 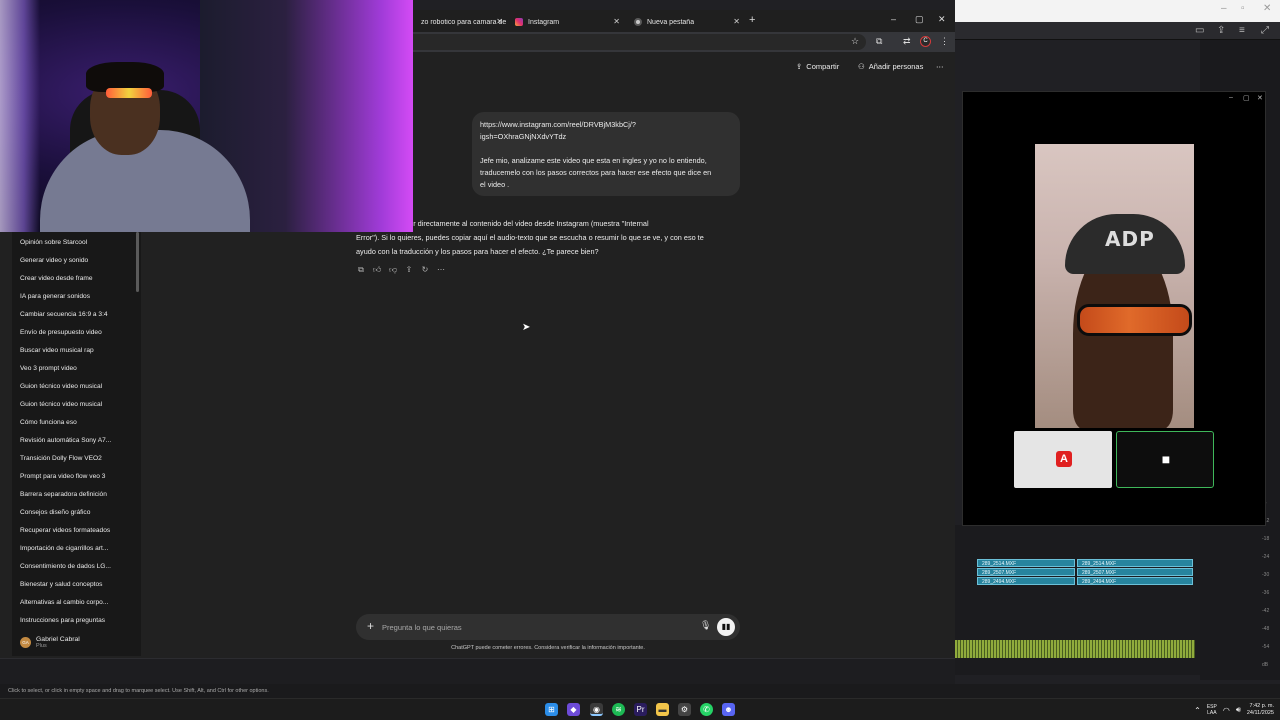 I want to click on sidebar-chat-item: Veo 3 prompt video, so click(x=48, y=368).